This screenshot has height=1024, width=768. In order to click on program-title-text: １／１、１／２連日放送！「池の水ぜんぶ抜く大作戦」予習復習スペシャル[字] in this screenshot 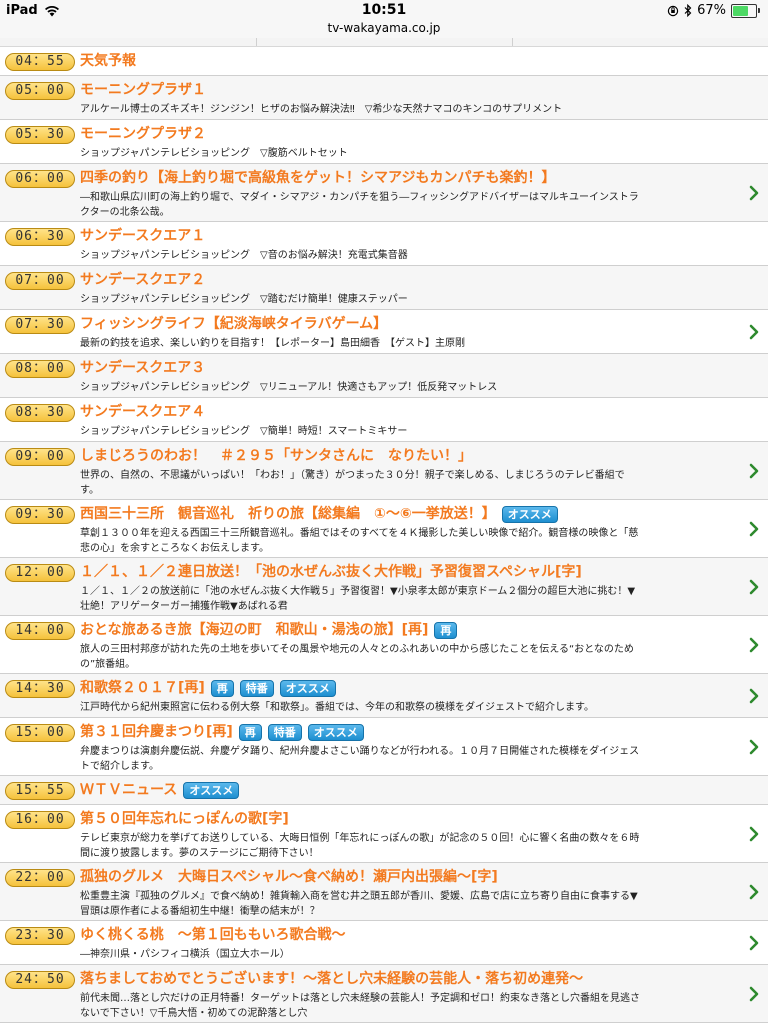, I will do `click(331, 572)`.